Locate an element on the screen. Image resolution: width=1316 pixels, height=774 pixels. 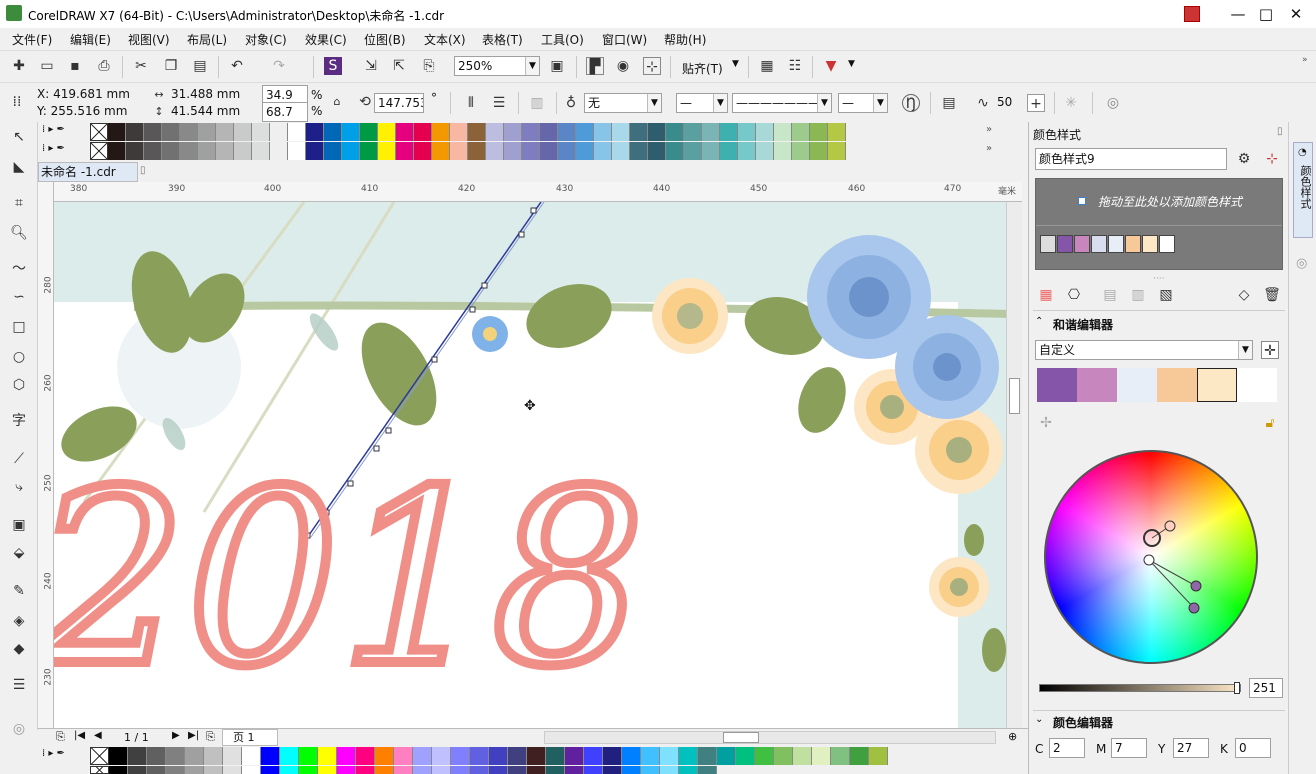
snap-to-dropdown: 贴齐(T) is located at coordinates (702, 68).